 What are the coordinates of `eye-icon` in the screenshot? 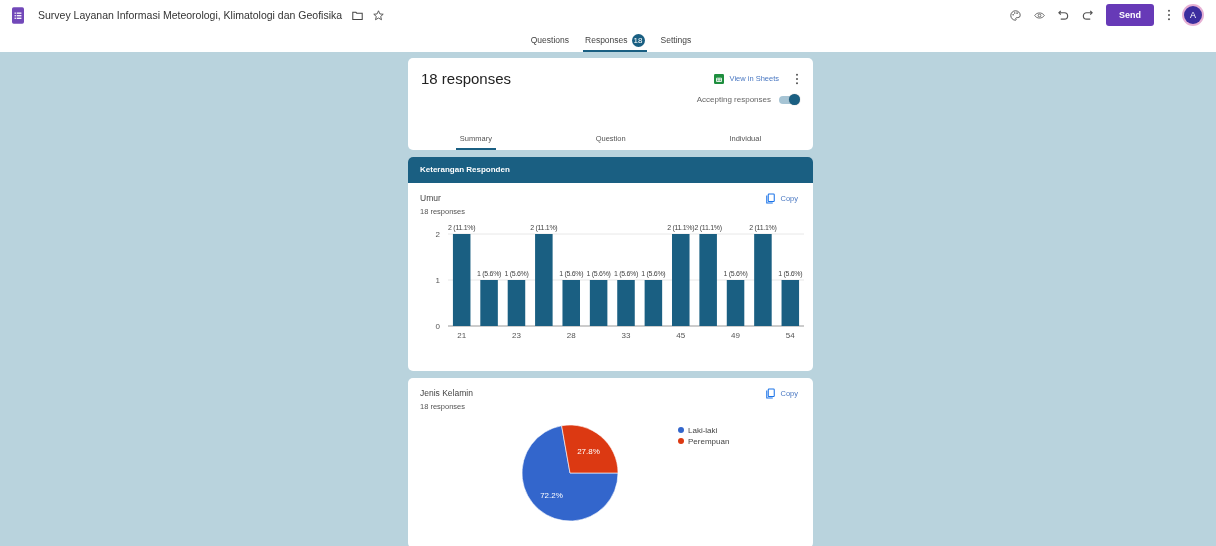 It's located at (1039, 15).